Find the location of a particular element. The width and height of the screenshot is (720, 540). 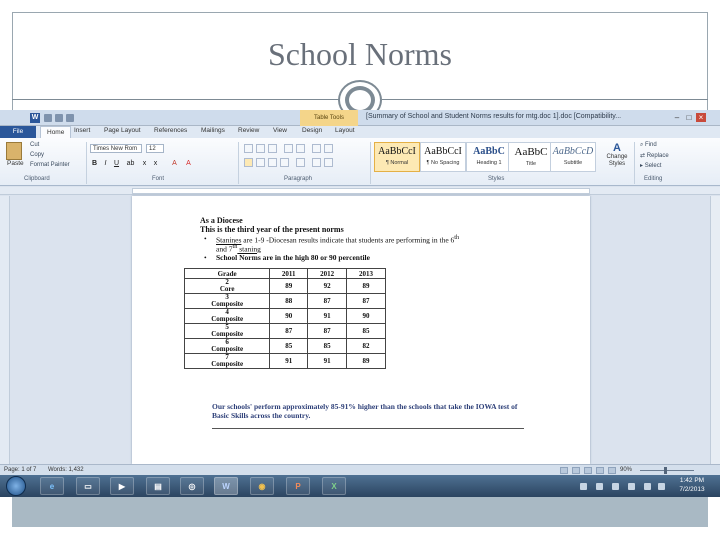

tray-flag-icon is located at coordinates (615, 486).